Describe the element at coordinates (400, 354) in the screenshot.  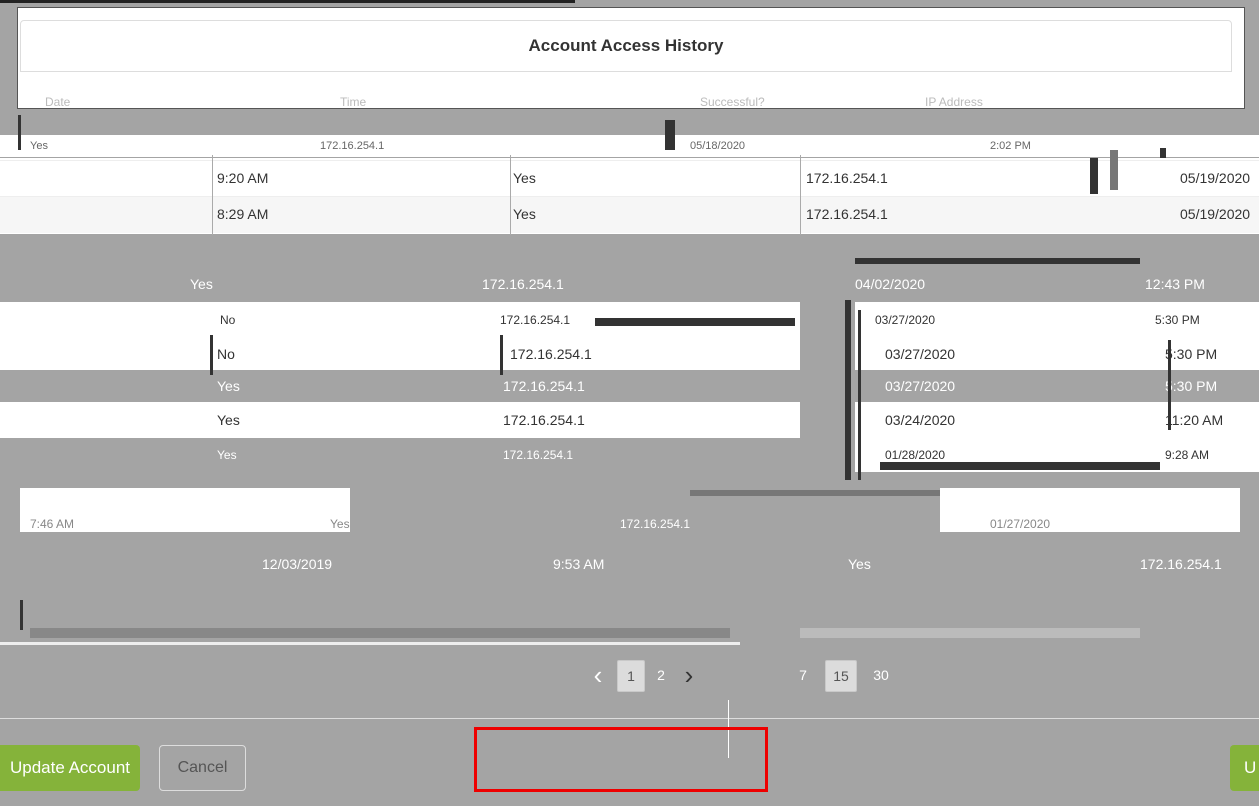
I see `table-row: No 172.16.254.1` at that location.